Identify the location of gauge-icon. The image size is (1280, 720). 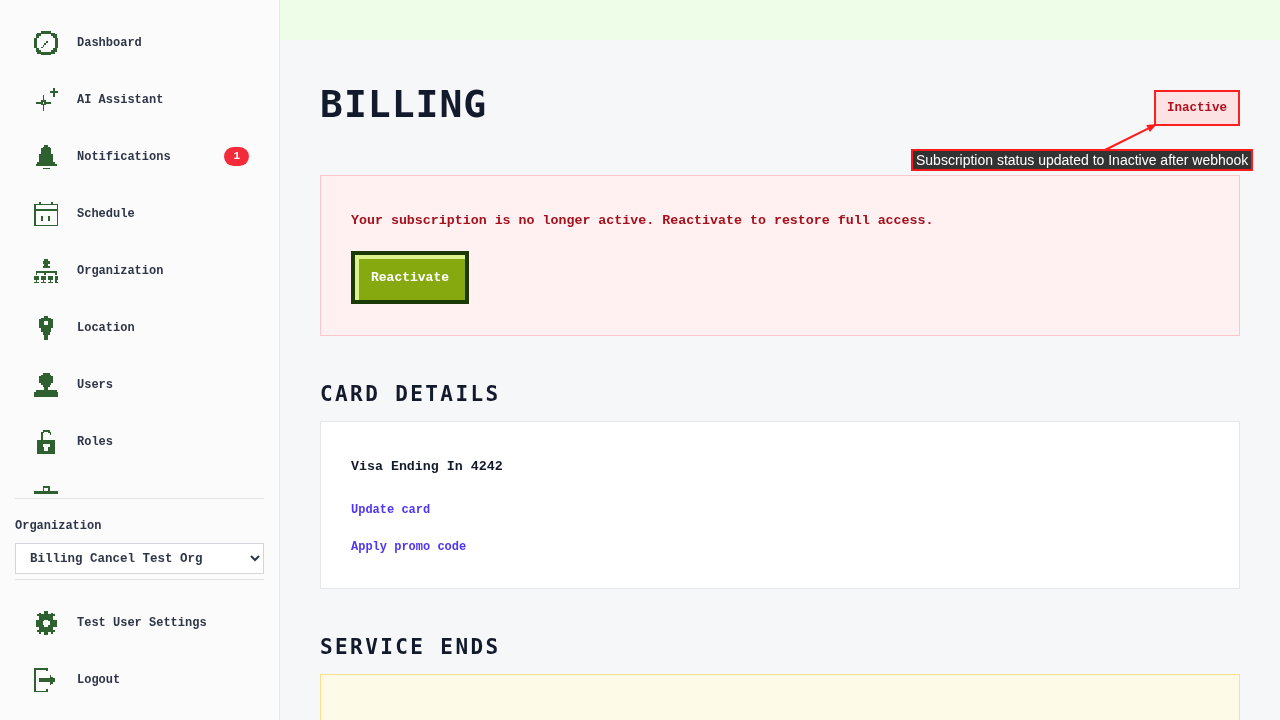
(46, 42).